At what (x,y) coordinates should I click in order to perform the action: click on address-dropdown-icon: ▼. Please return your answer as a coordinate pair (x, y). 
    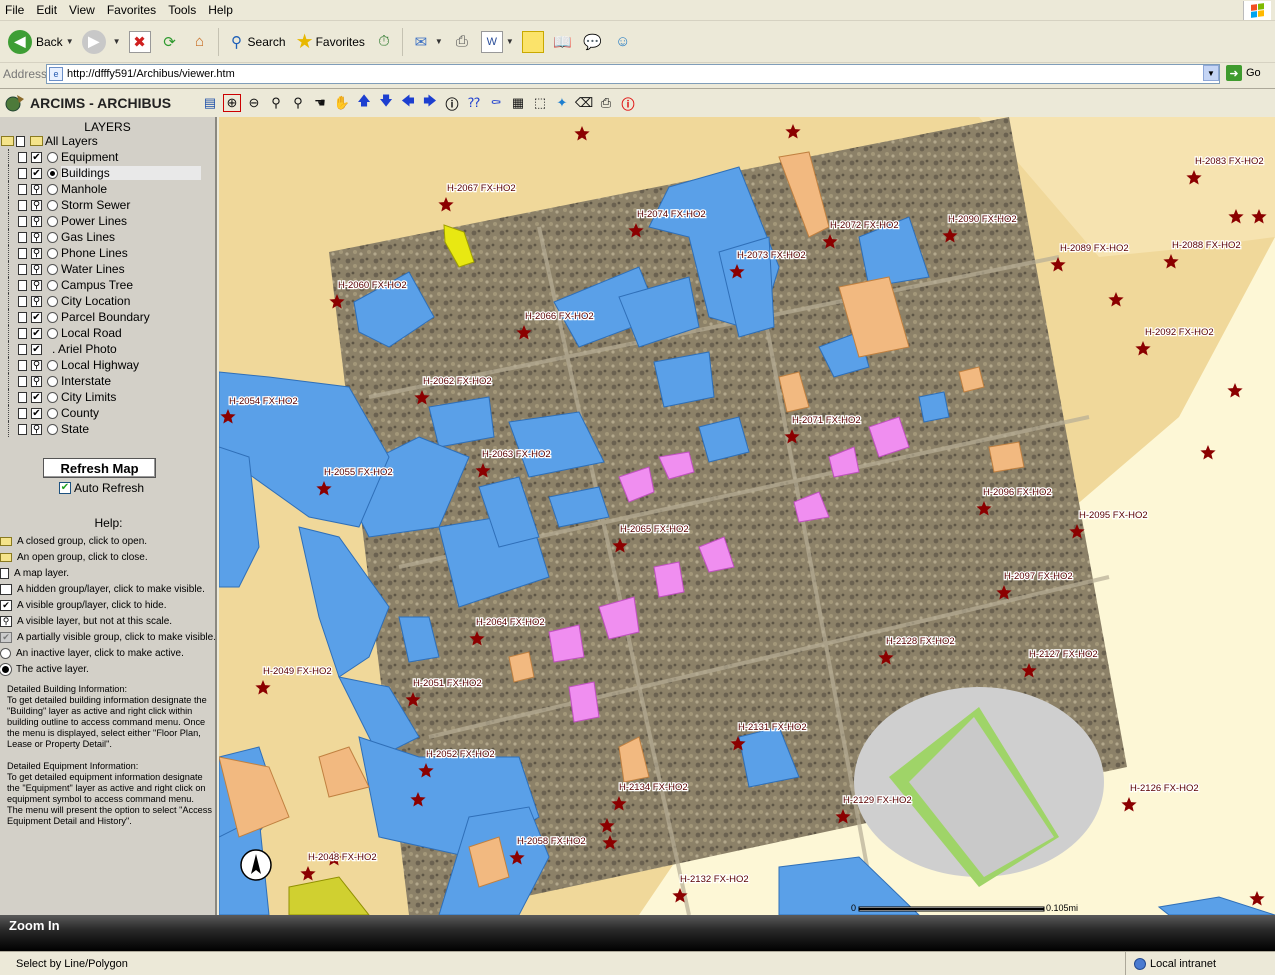
    Looking at the image, I should click on (1211, 73).